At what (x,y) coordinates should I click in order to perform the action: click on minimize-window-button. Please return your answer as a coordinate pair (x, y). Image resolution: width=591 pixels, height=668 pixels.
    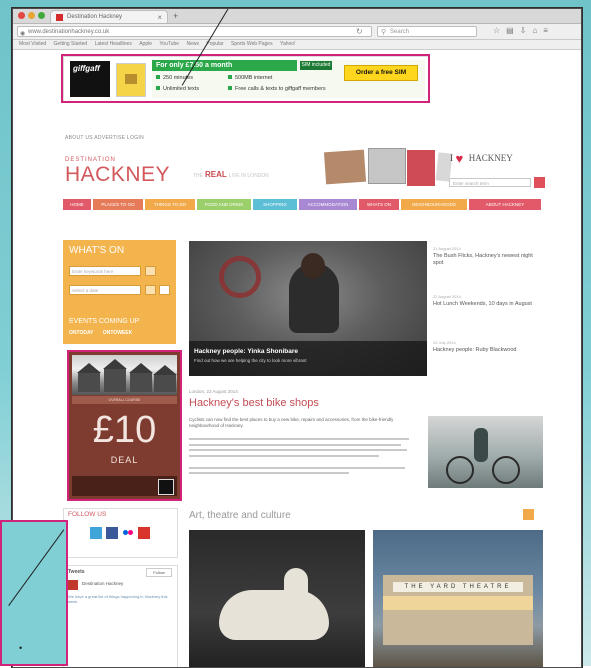
    Looking at the image, I should click on (31, 15).